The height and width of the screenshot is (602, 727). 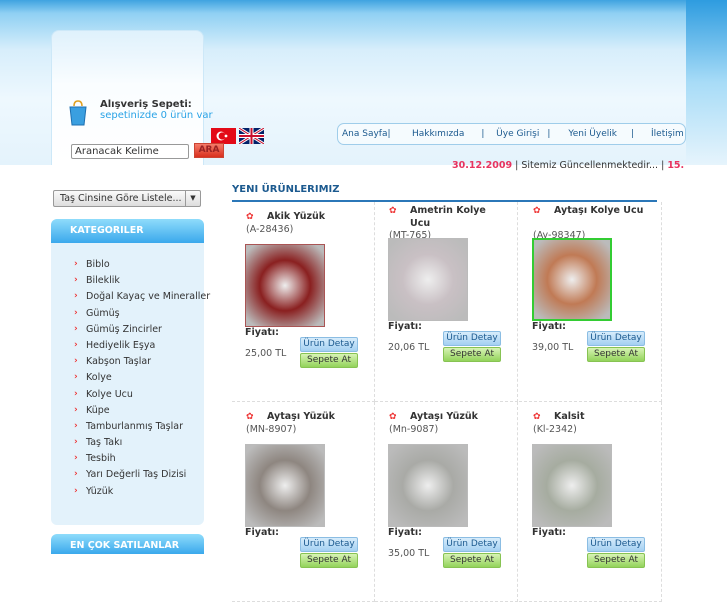 What do you see at coordinates (482, 165) in the screenshot?
I see `ticker-date: 30.12.2009` at bounding box center [482, 165].